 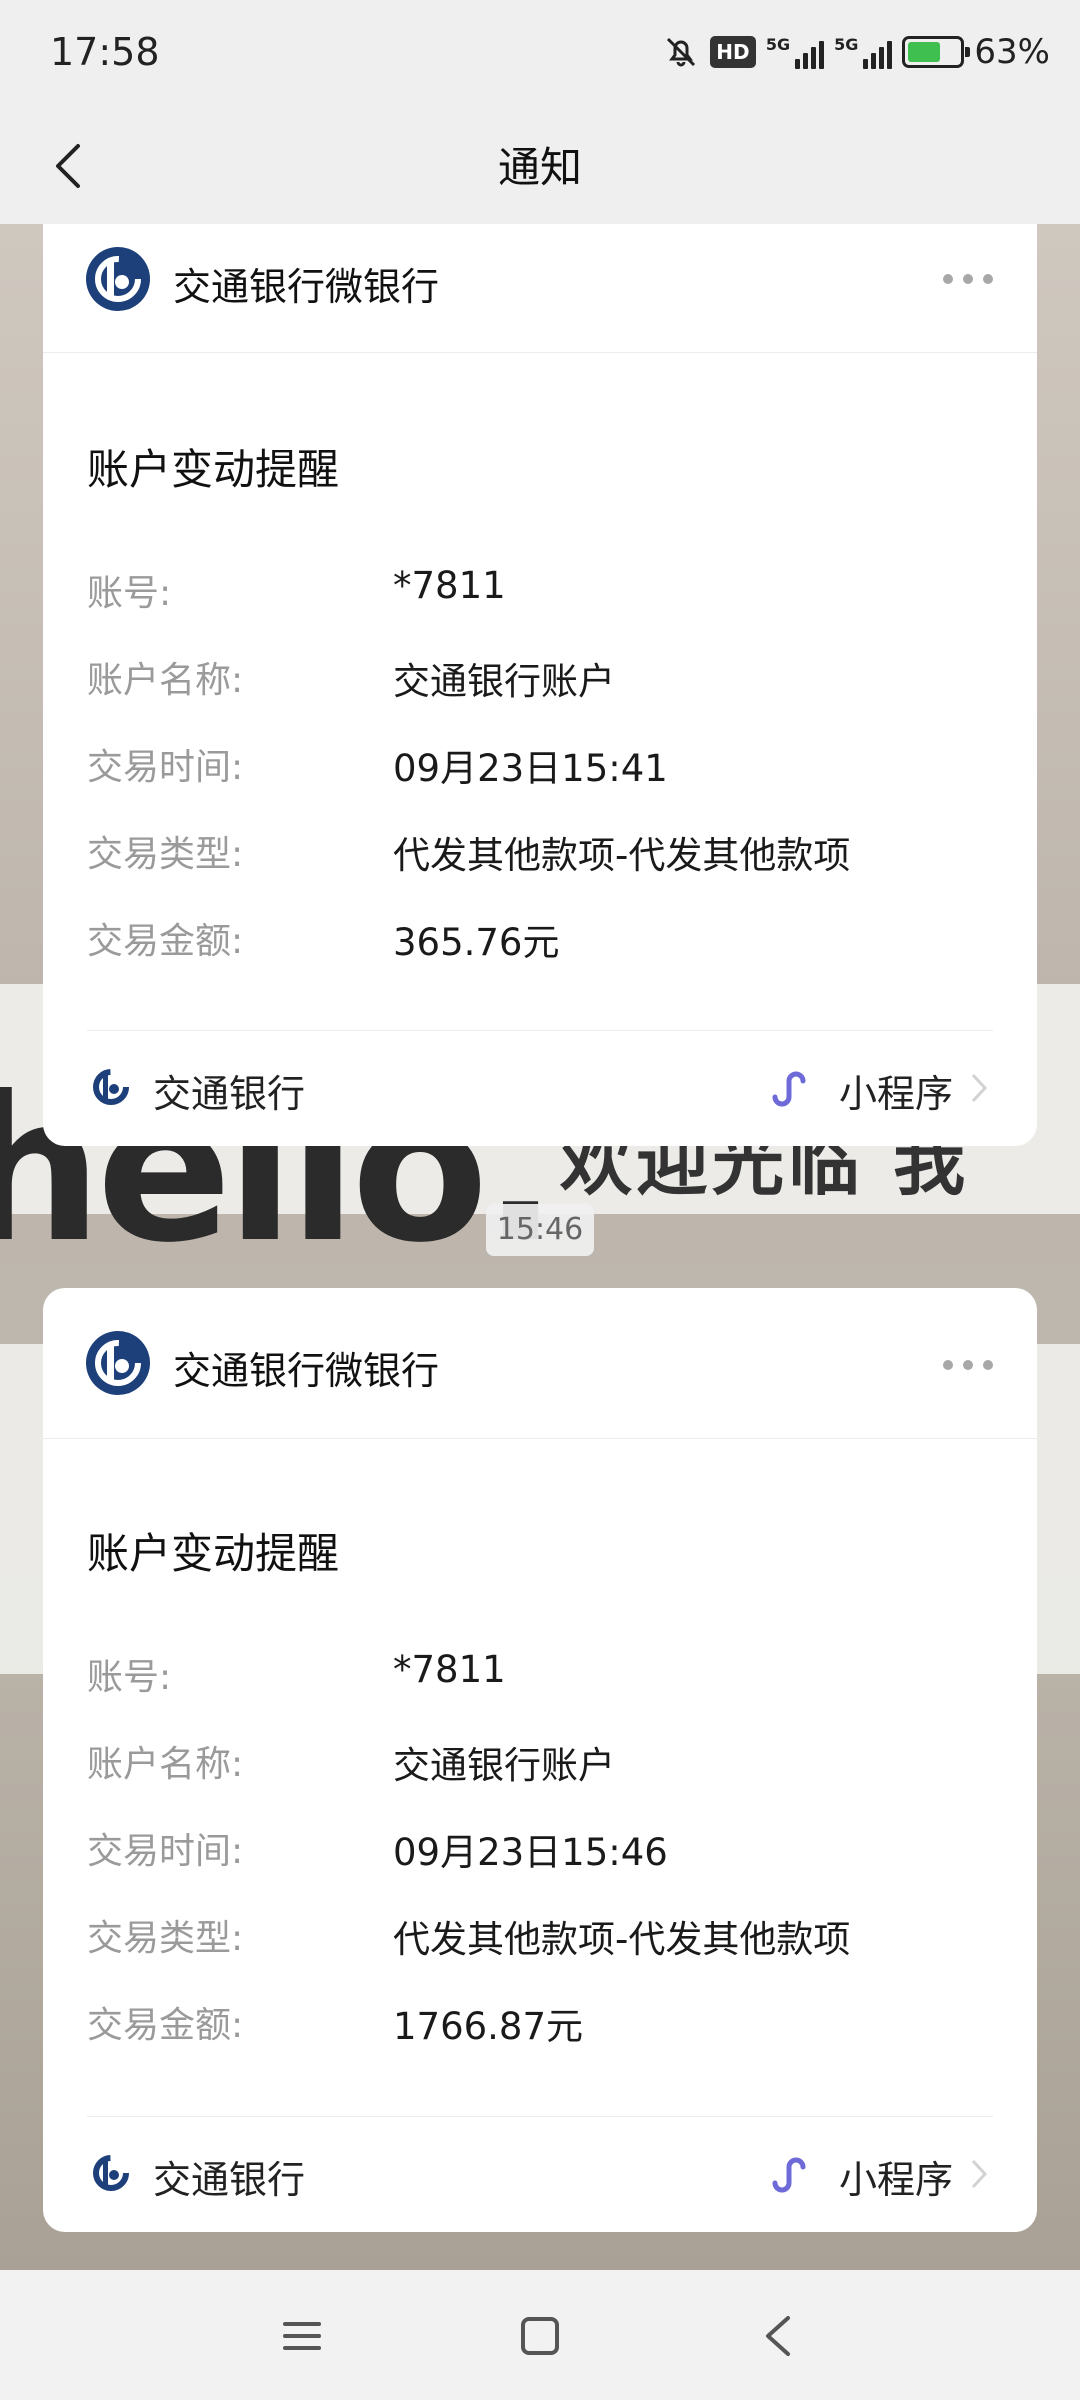 What do you see at coordinates (105, 52) in the screenshot?
I see `status-time: 17:58` at bounding box center [105, 52].